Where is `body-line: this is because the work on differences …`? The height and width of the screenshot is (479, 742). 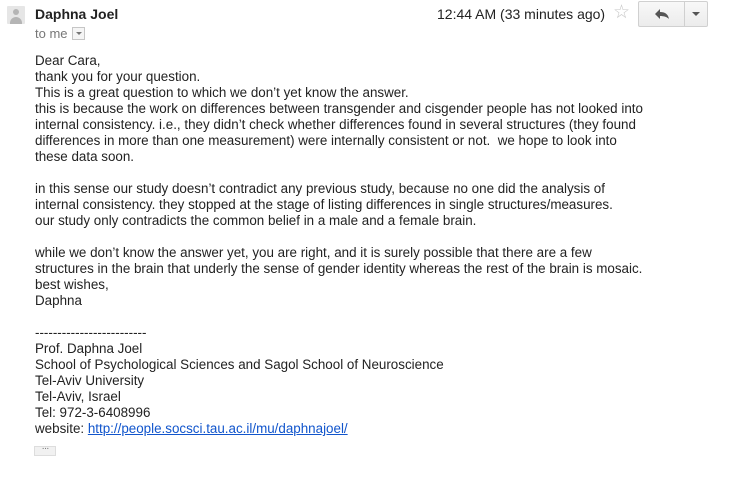 body-line: this is because the work on differences … is located at coordinates (339, 108).